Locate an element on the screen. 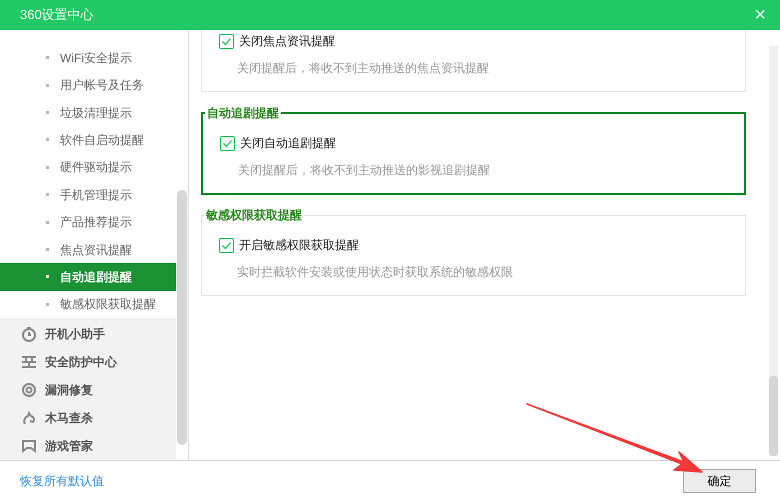 The height and width of the screenshot is (500, 780). sidebar-item: 硬件驱动提示 is located at coordinates (88, 168).